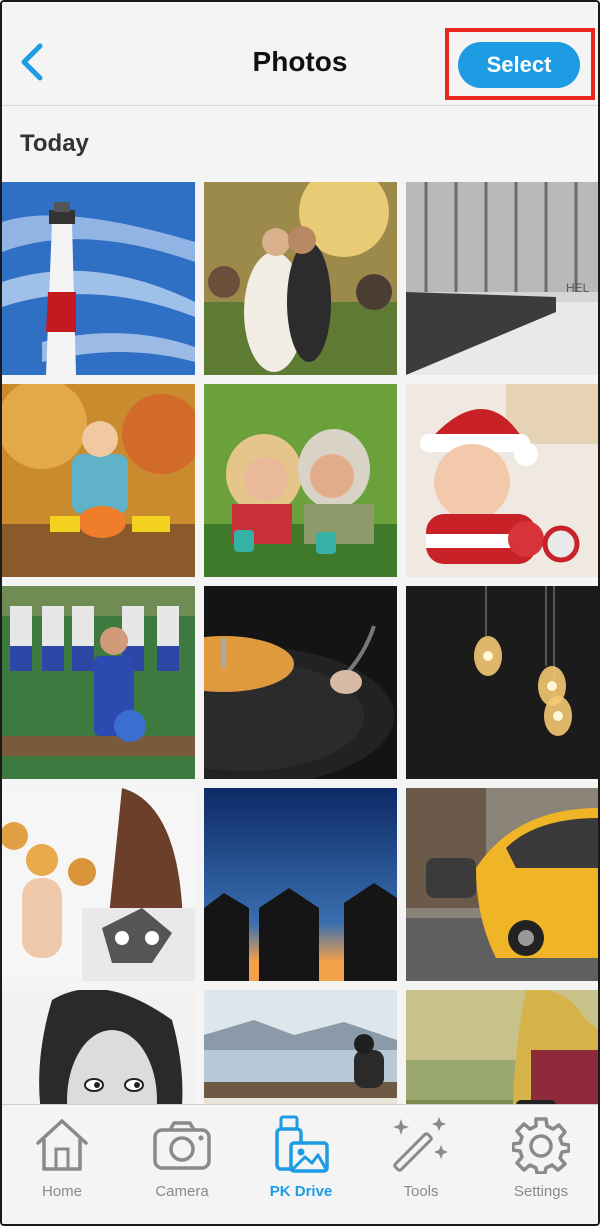 This screenshot has height=1226, width=600. I want to click on tab-tools: Tools, so click(421, 1165).